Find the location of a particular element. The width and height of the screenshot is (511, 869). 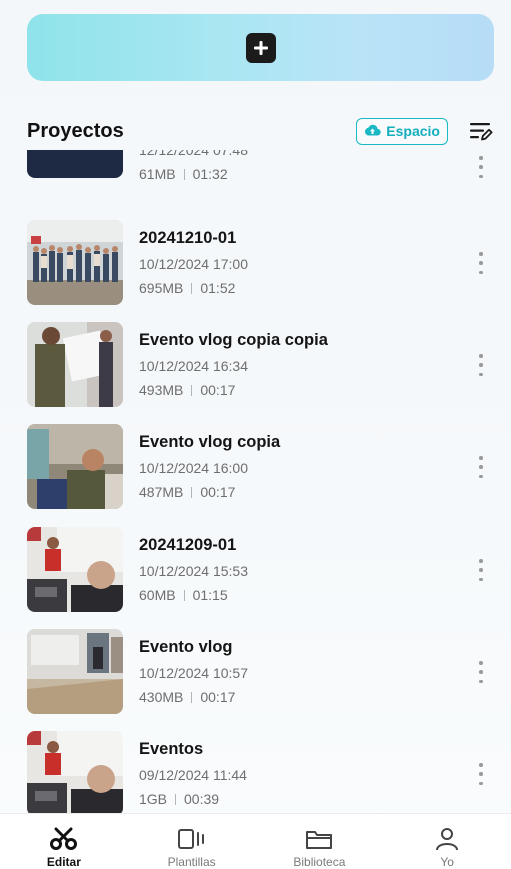

project-date: 10/12/2024 10:57 is located at coordinates (193, 673).